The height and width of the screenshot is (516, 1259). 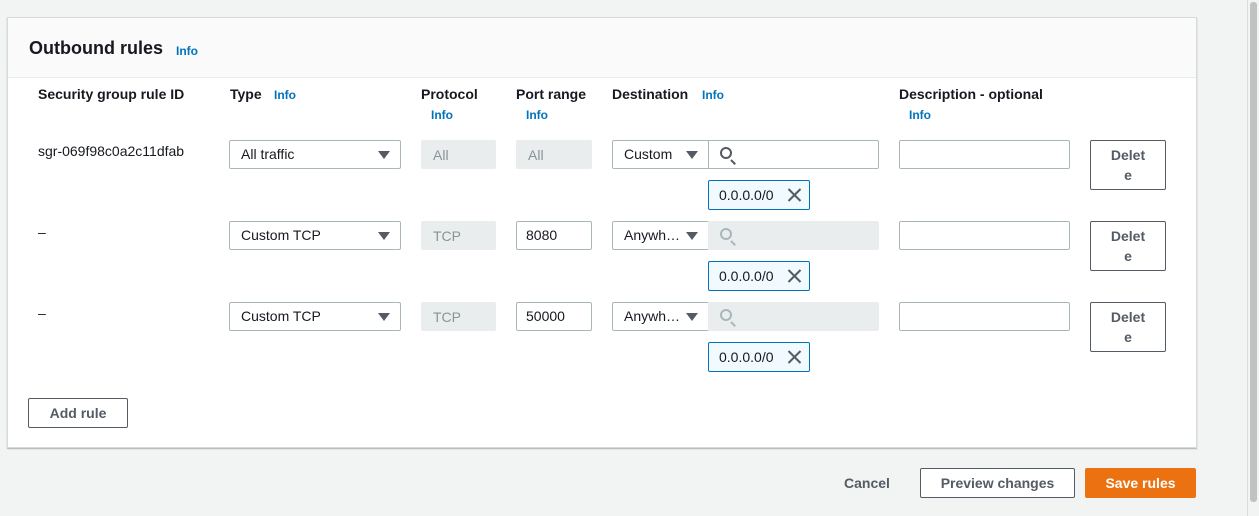 What do you see at coordinates (111, 94) in the screenshot?
I see `column-header-rule-id: Security group rule ID` at bounding box center [111, 94].